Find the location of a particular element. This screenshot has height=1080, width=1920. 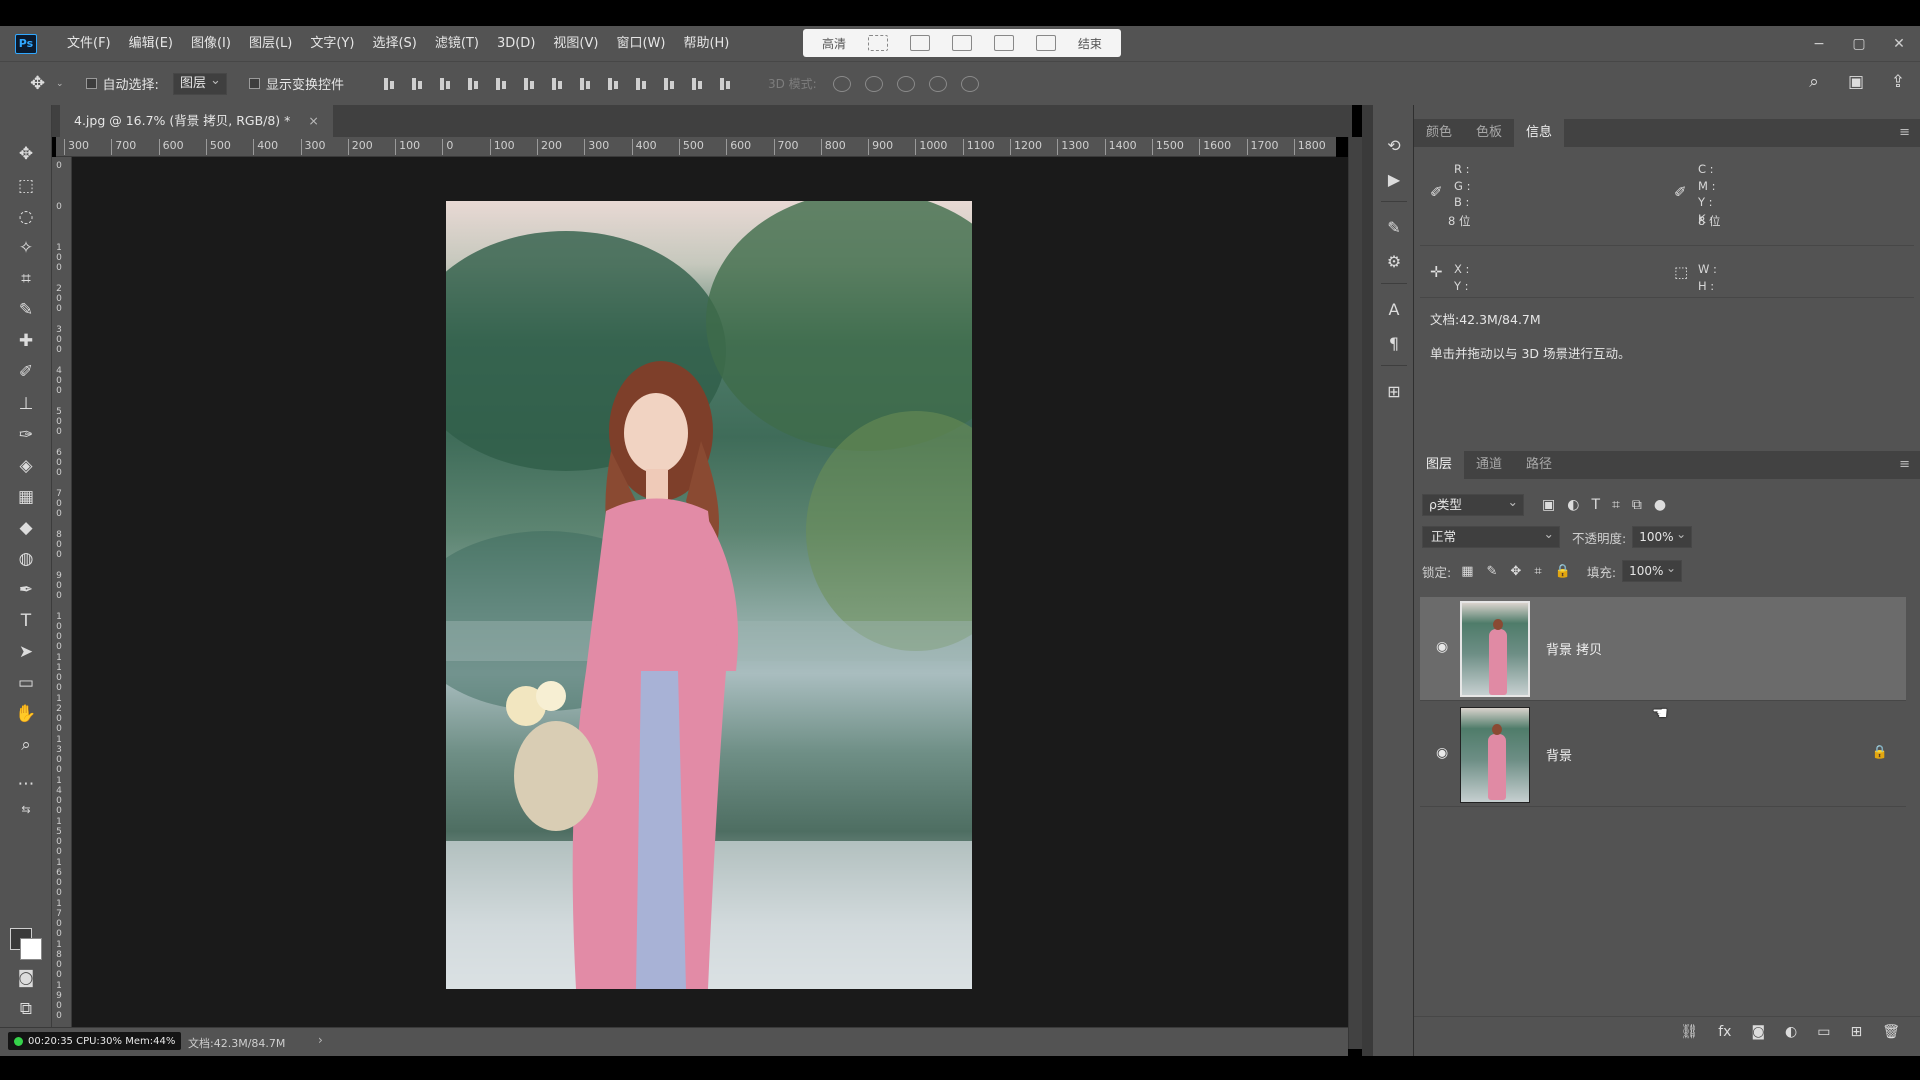

align-hcenter-icon is located at coordinates (501, 84).